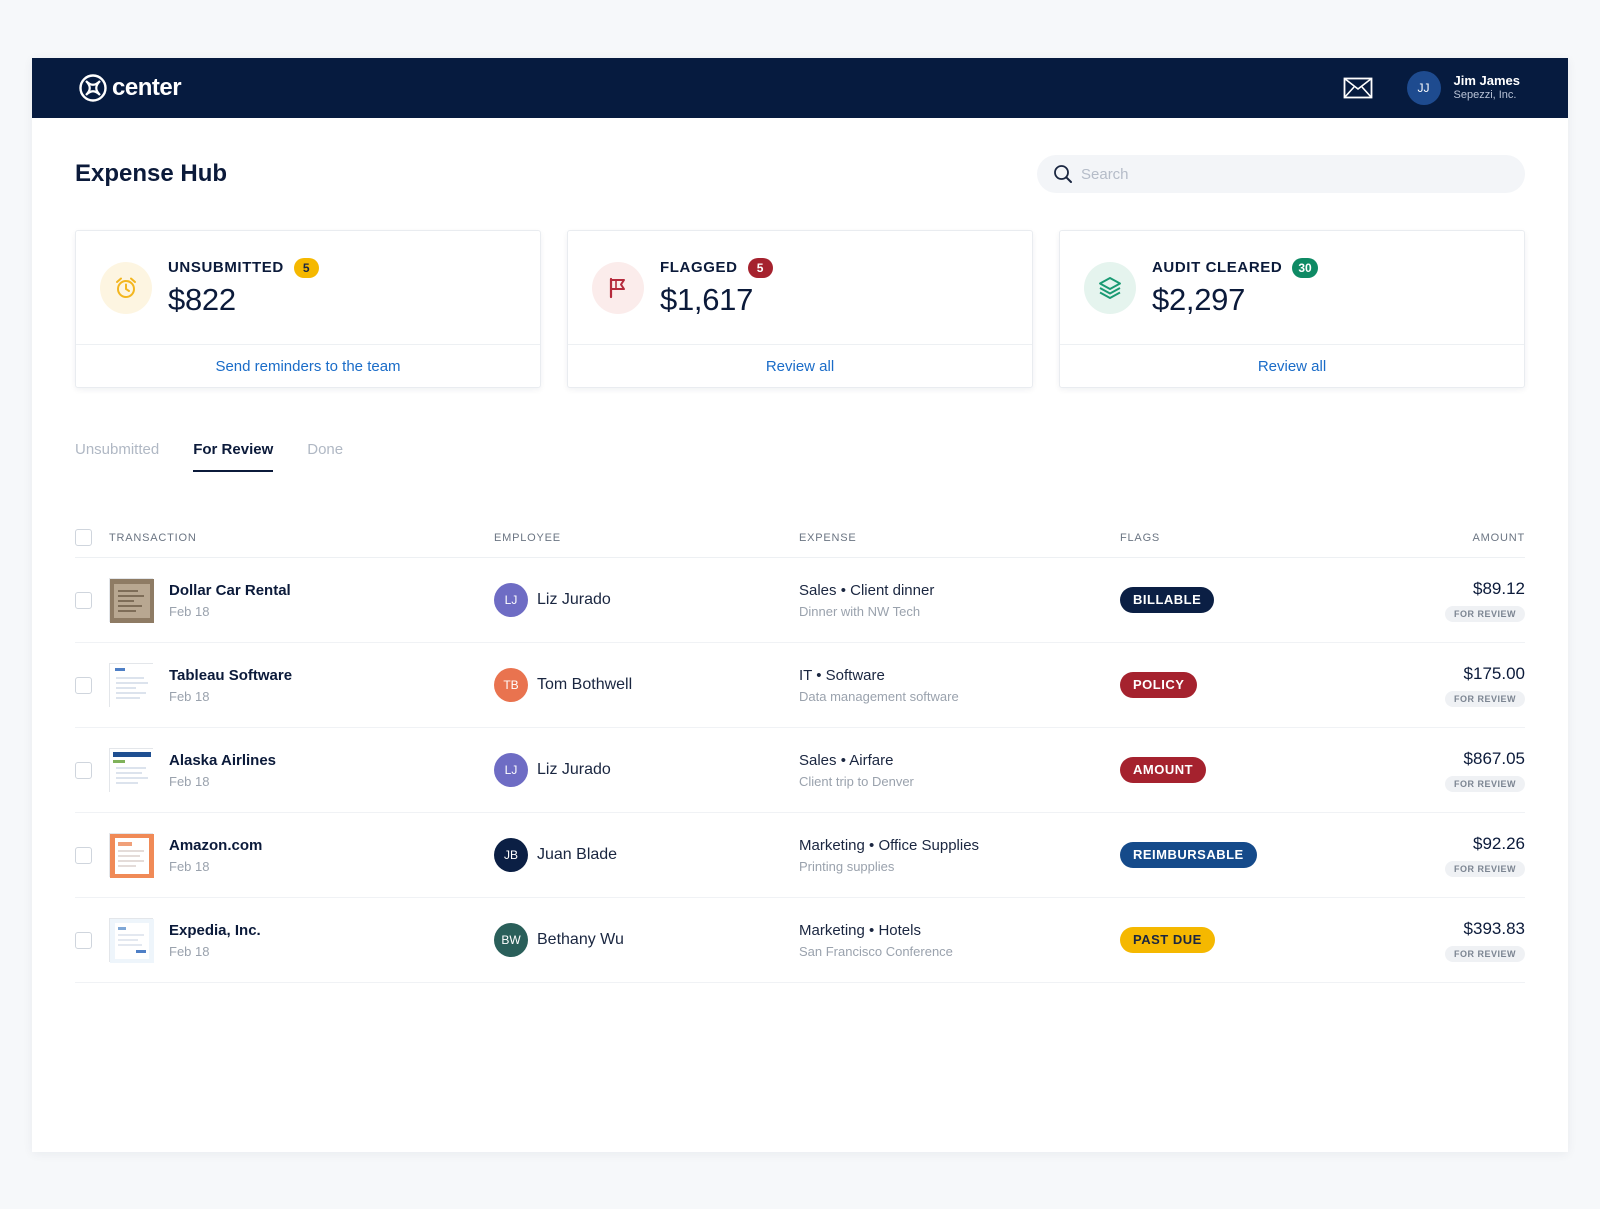 The image size is (1600, 1209). Describe the element at coordinates (151, 173) in the screenshot. I see `page-title: Expense Hub` at that location.